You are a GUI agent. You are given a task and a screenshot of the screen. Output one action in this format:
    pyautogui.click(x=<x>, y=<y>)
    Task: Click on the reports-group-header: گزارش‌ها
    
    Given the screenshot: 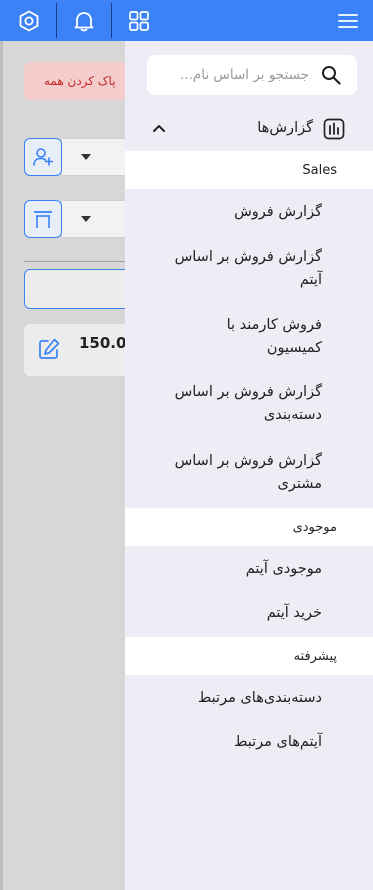 What is the action you would take?
    pyautogui.click(x=249, y=129)
    